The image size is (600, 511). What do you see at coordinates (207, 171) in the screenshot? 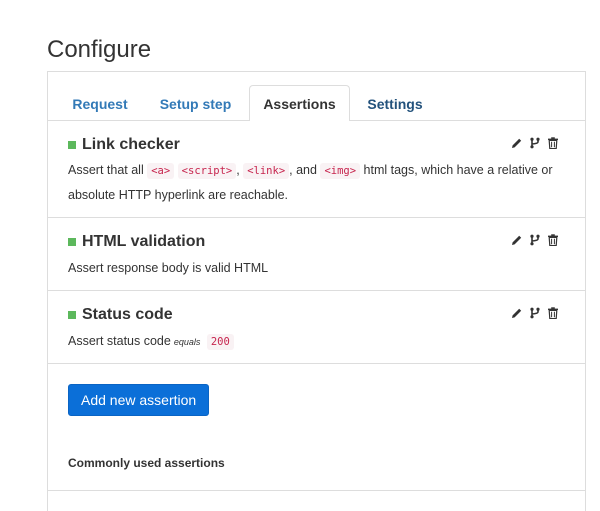
I see `tag-code: <script>` at bounding box center [207, 171].